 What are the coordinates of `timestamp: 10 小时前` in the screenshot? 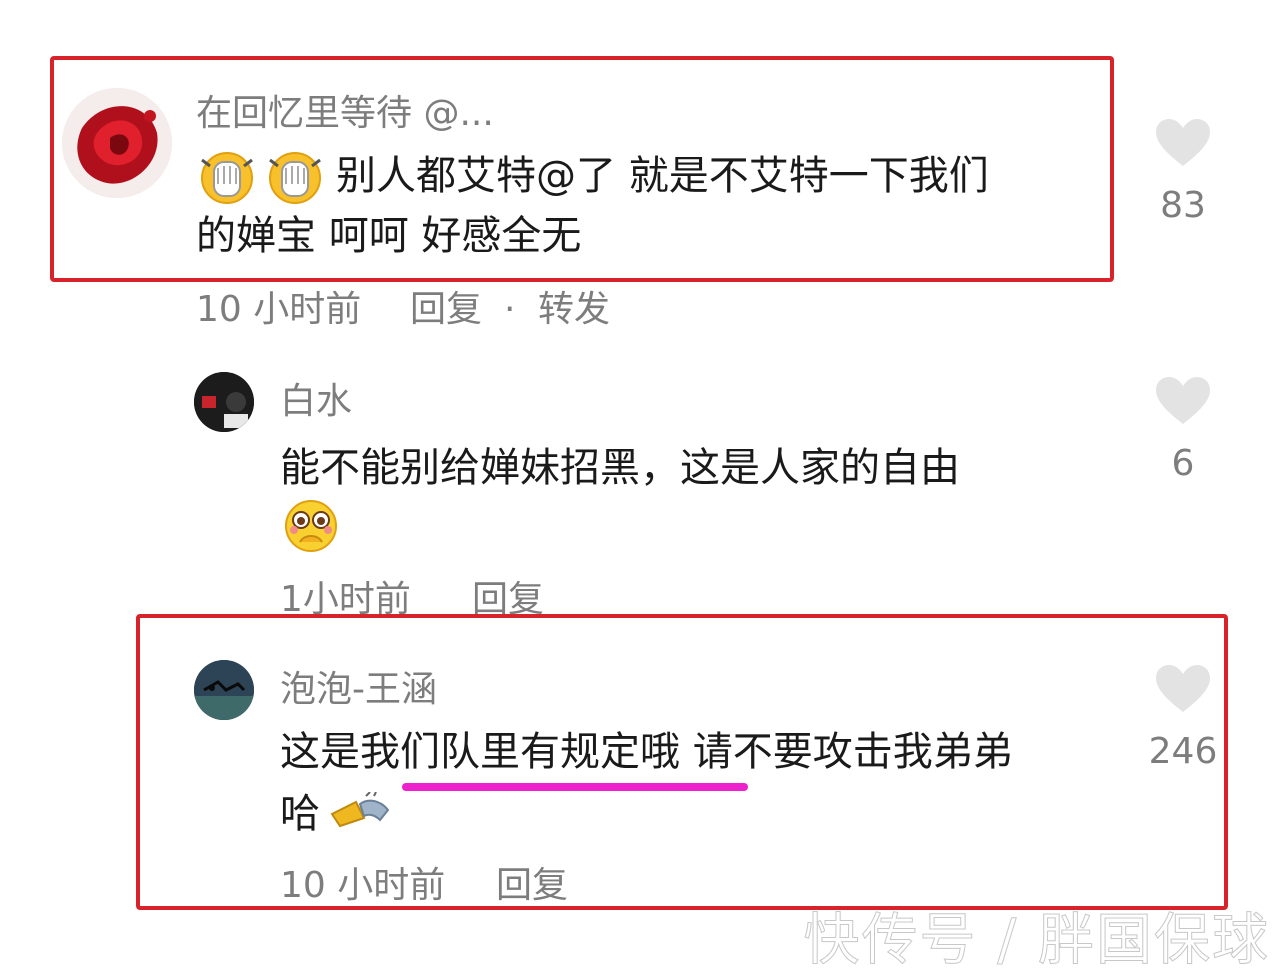 It's located at (279, 309).